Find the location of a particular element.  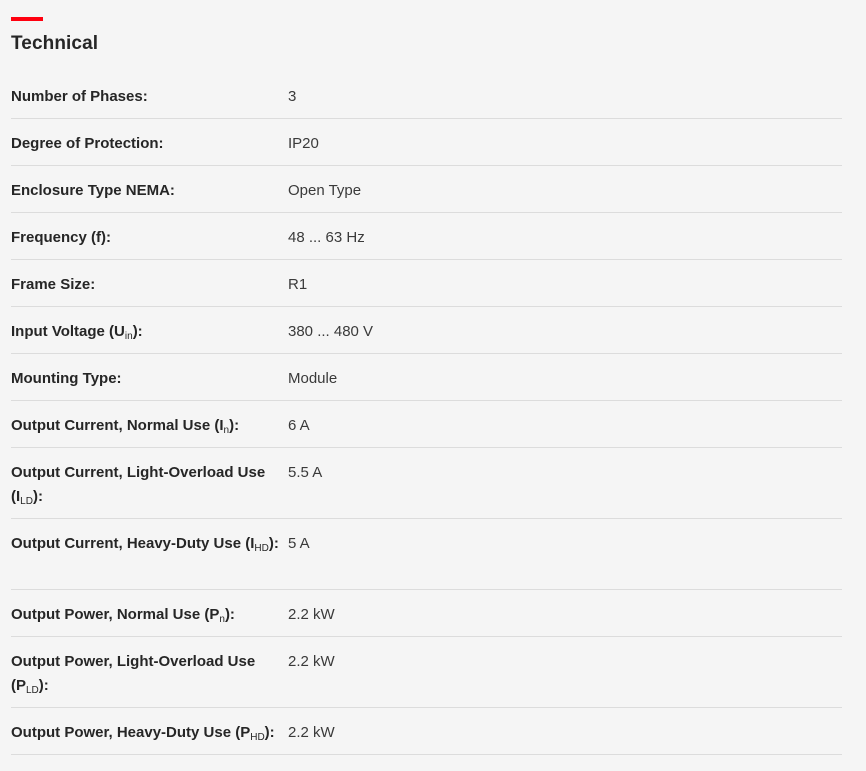

spec-label: Frequency (f): is located at coordinates (61, 237).